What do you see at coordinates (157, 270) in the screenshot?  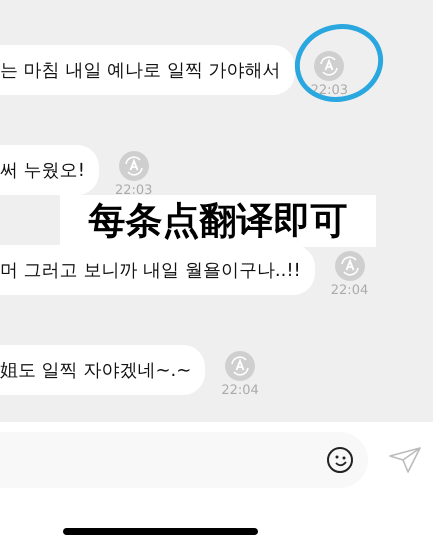 I see `message-bubble: 머 그러고 보니까 내일 월욜이구나..!!` at bounding box center [157, 270].